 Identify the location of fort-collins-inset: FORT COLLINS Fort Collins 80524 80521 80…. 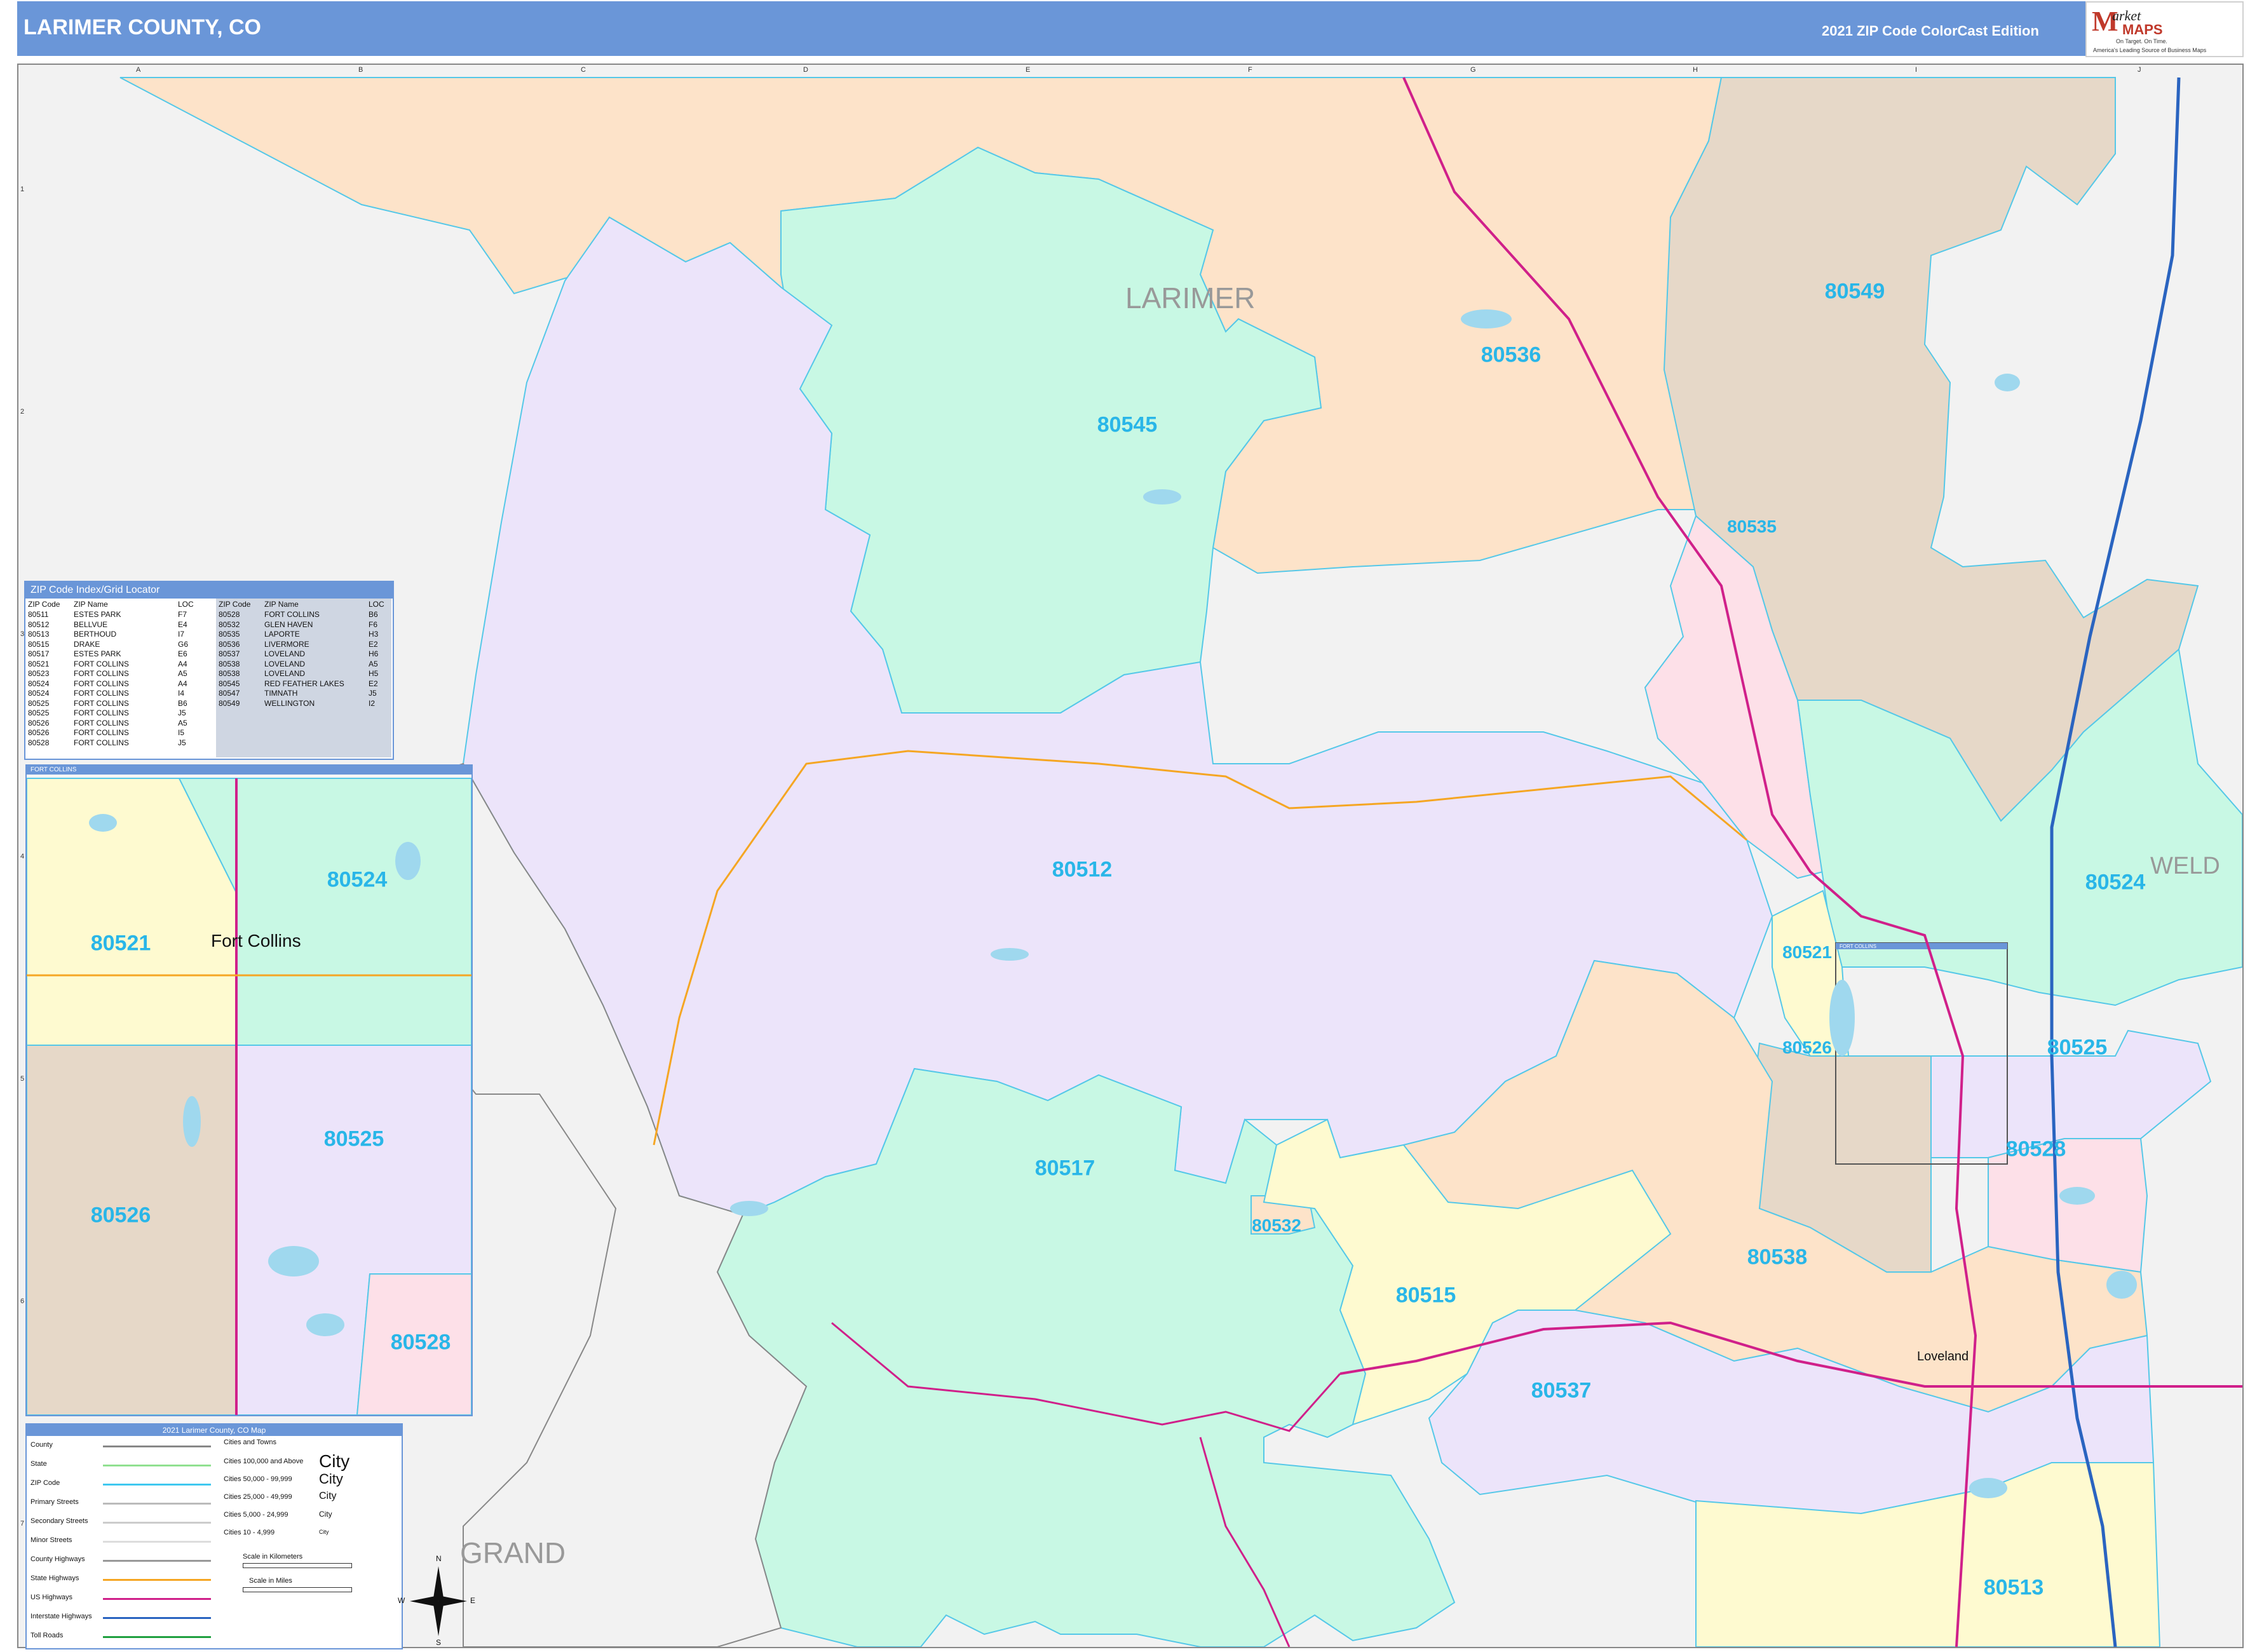
(249, 1090).